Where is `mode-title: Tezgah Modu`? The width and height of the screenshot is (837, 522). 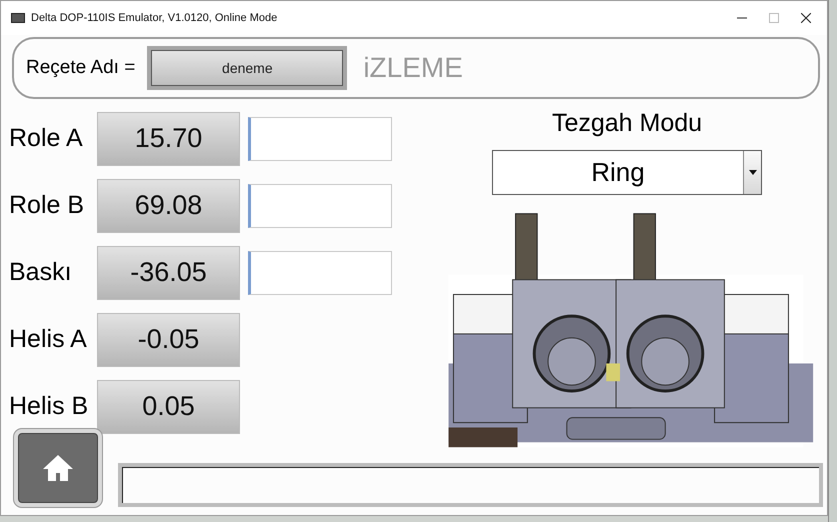
mode-title: Tezgah Modu is located at coordinates (627, 123).